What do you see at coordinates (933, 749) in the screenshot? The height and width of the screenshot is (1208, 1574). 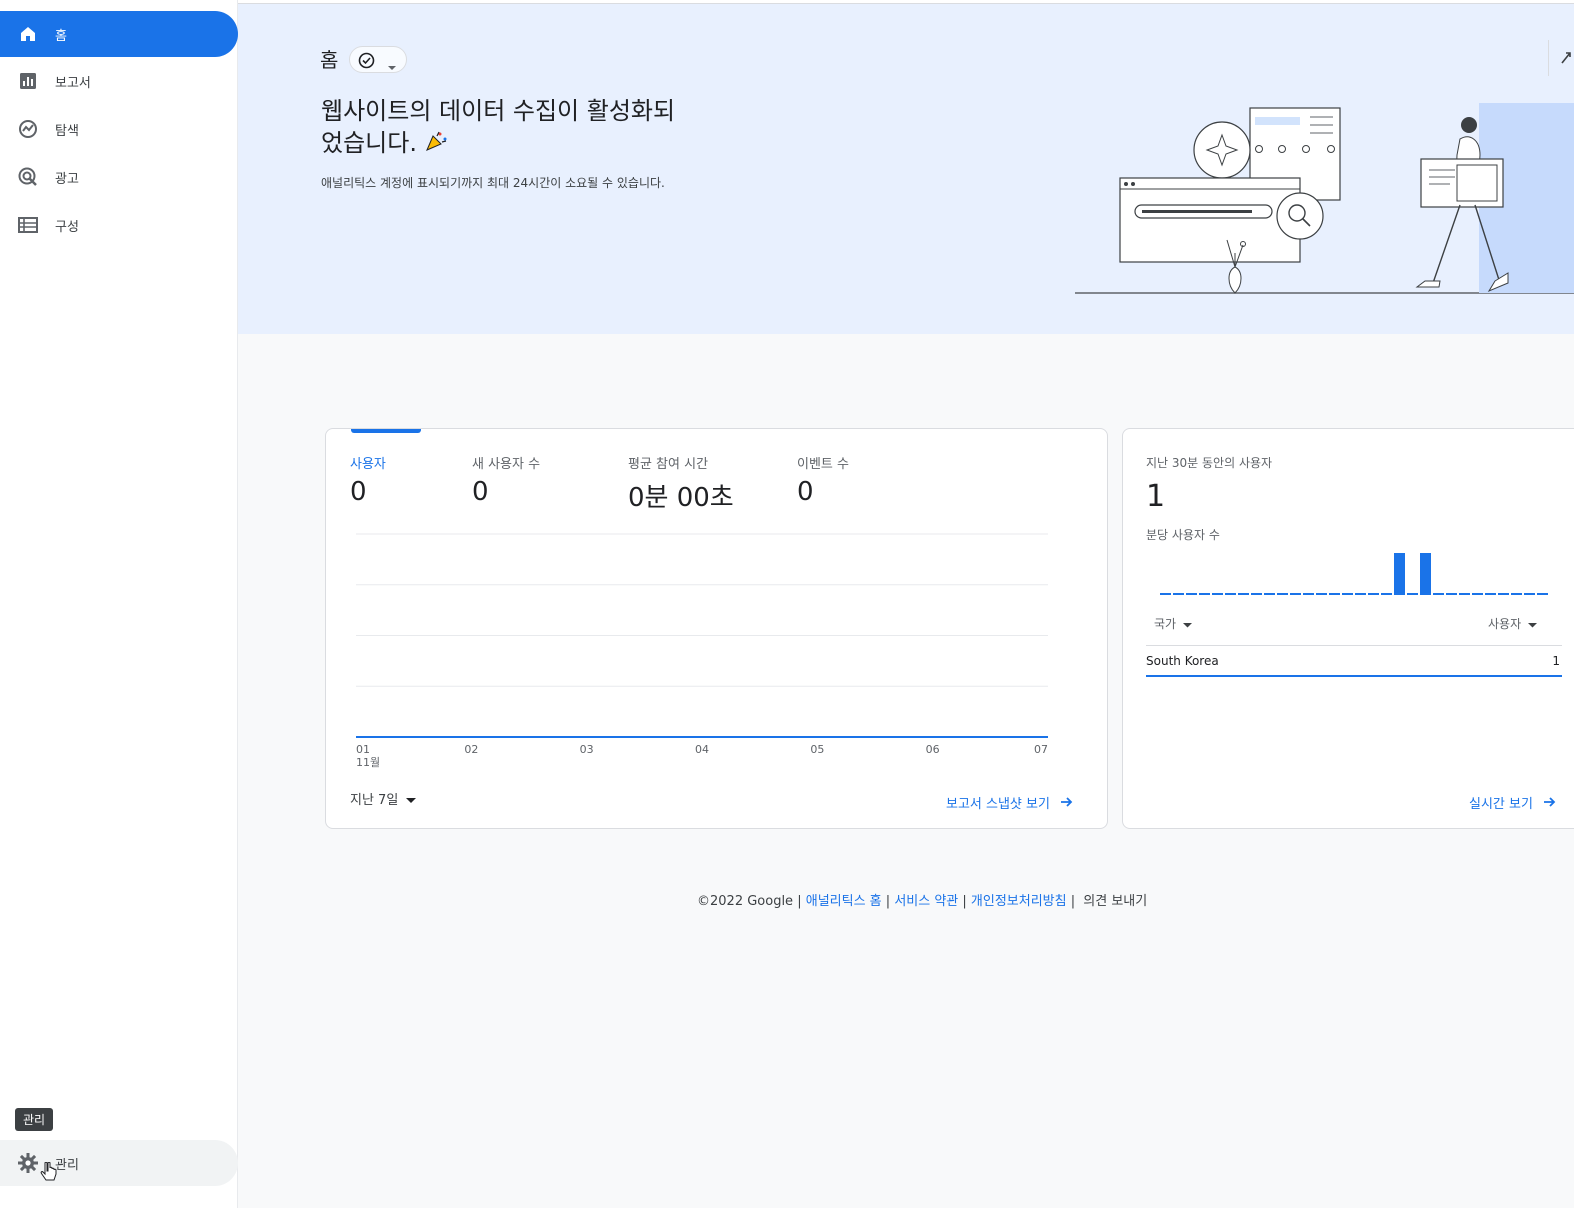 I see `x-tick-label: 06` at bounding box center [933, 749].